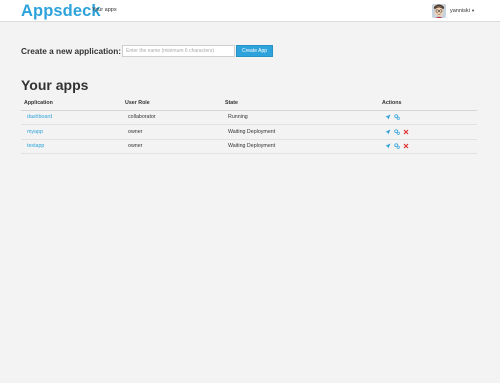  I want to click on app-link-testapp: testapp, so click(35, 146).